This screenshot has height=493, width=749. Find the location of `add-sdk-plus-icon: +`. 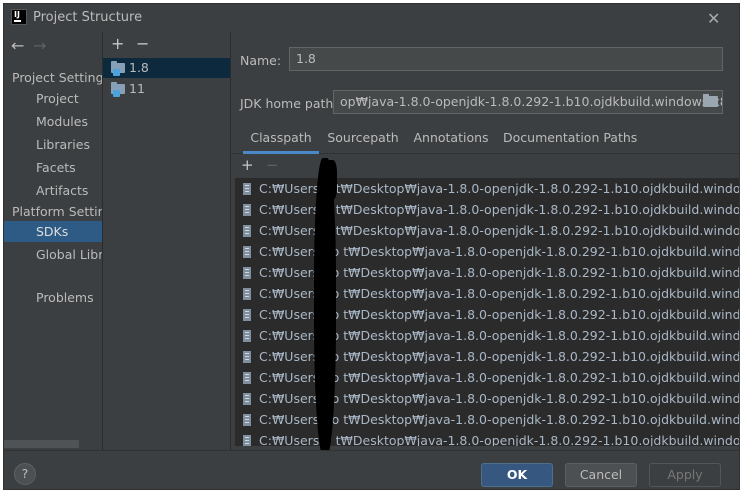

add-sdk-plus-icon: + is located at coordinates (123, 43).